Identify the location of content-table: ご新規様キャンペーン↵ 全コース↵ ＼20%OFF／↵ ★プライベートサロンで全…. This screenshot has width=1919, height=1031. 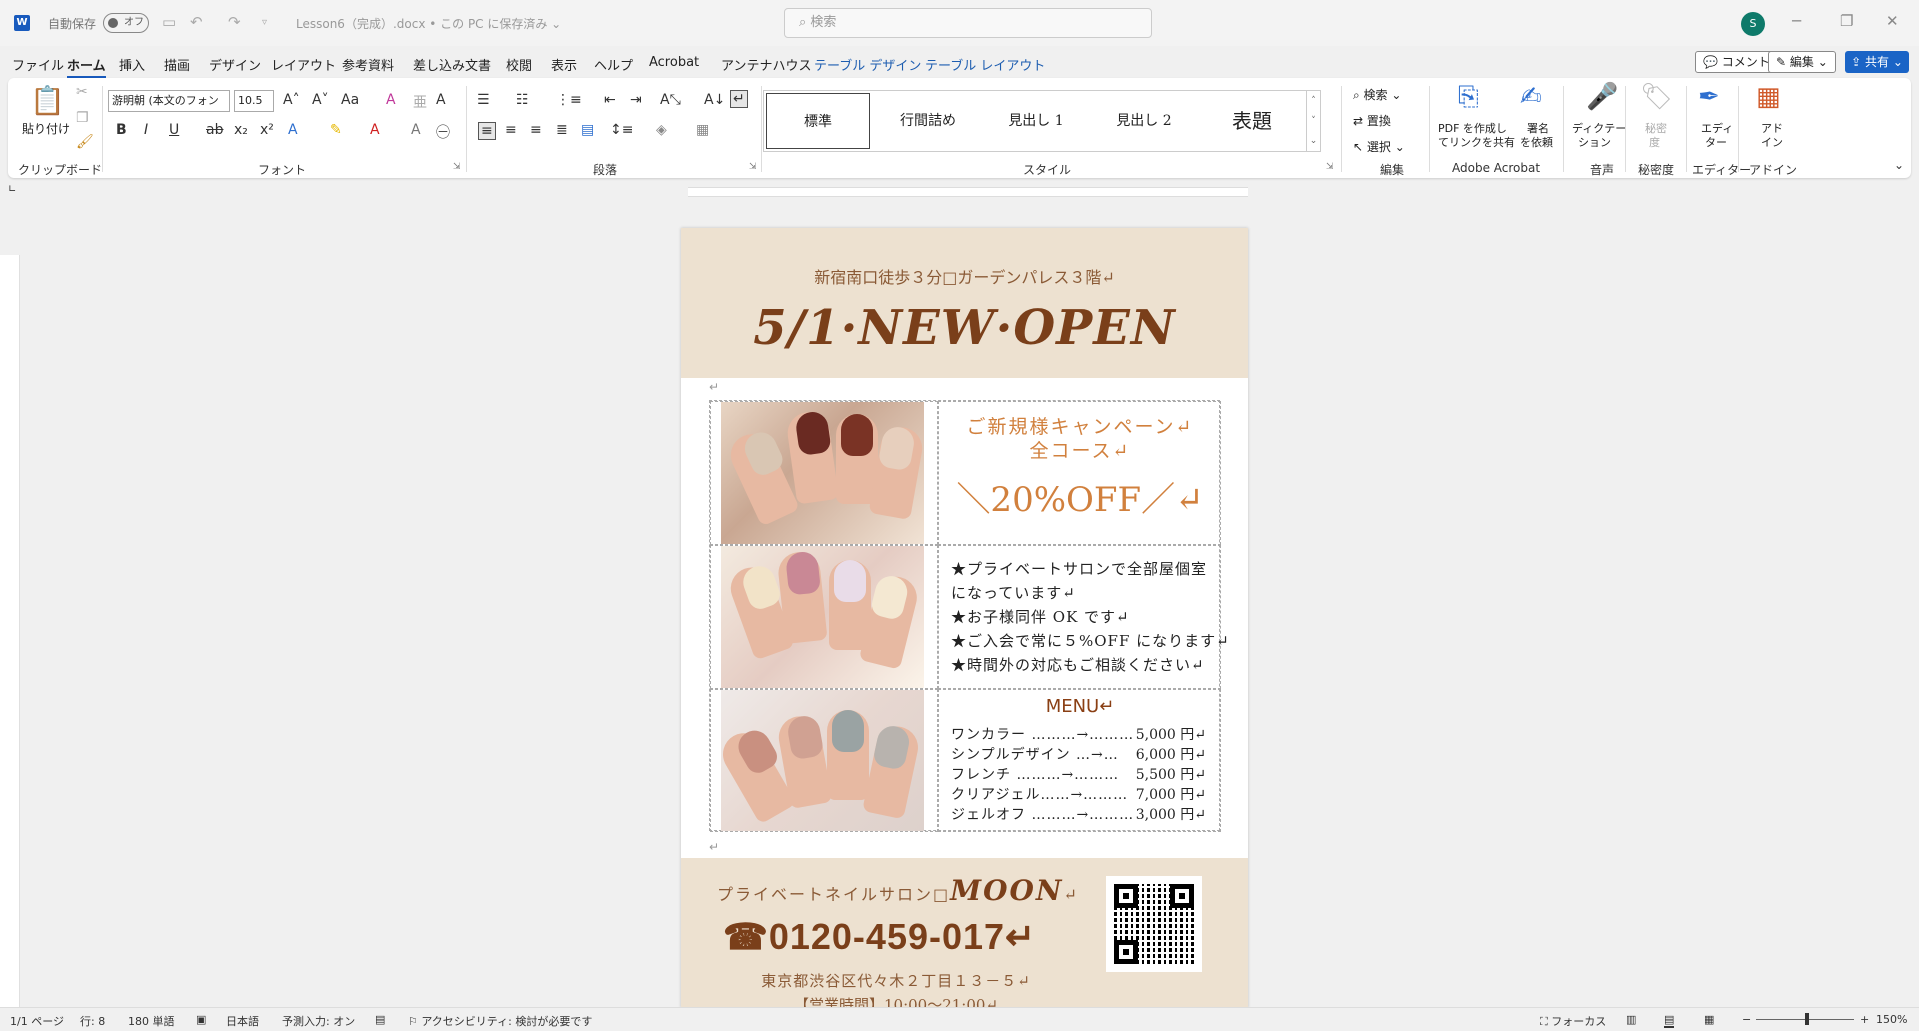
(969, 616).